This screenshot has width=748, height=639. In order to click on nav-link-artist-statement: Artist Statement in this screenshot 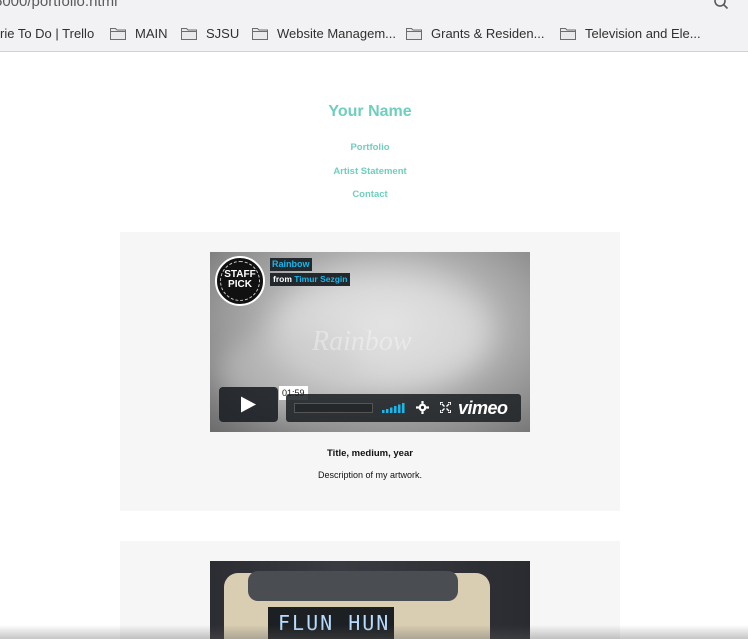, I will do `click(370, 171)`.